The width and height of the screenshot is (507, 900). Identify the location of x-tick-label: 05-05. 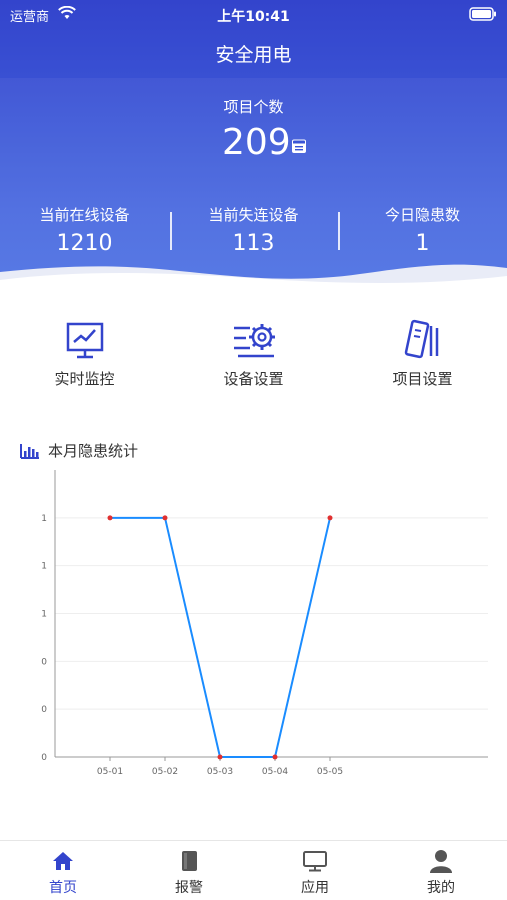
(330, 772).